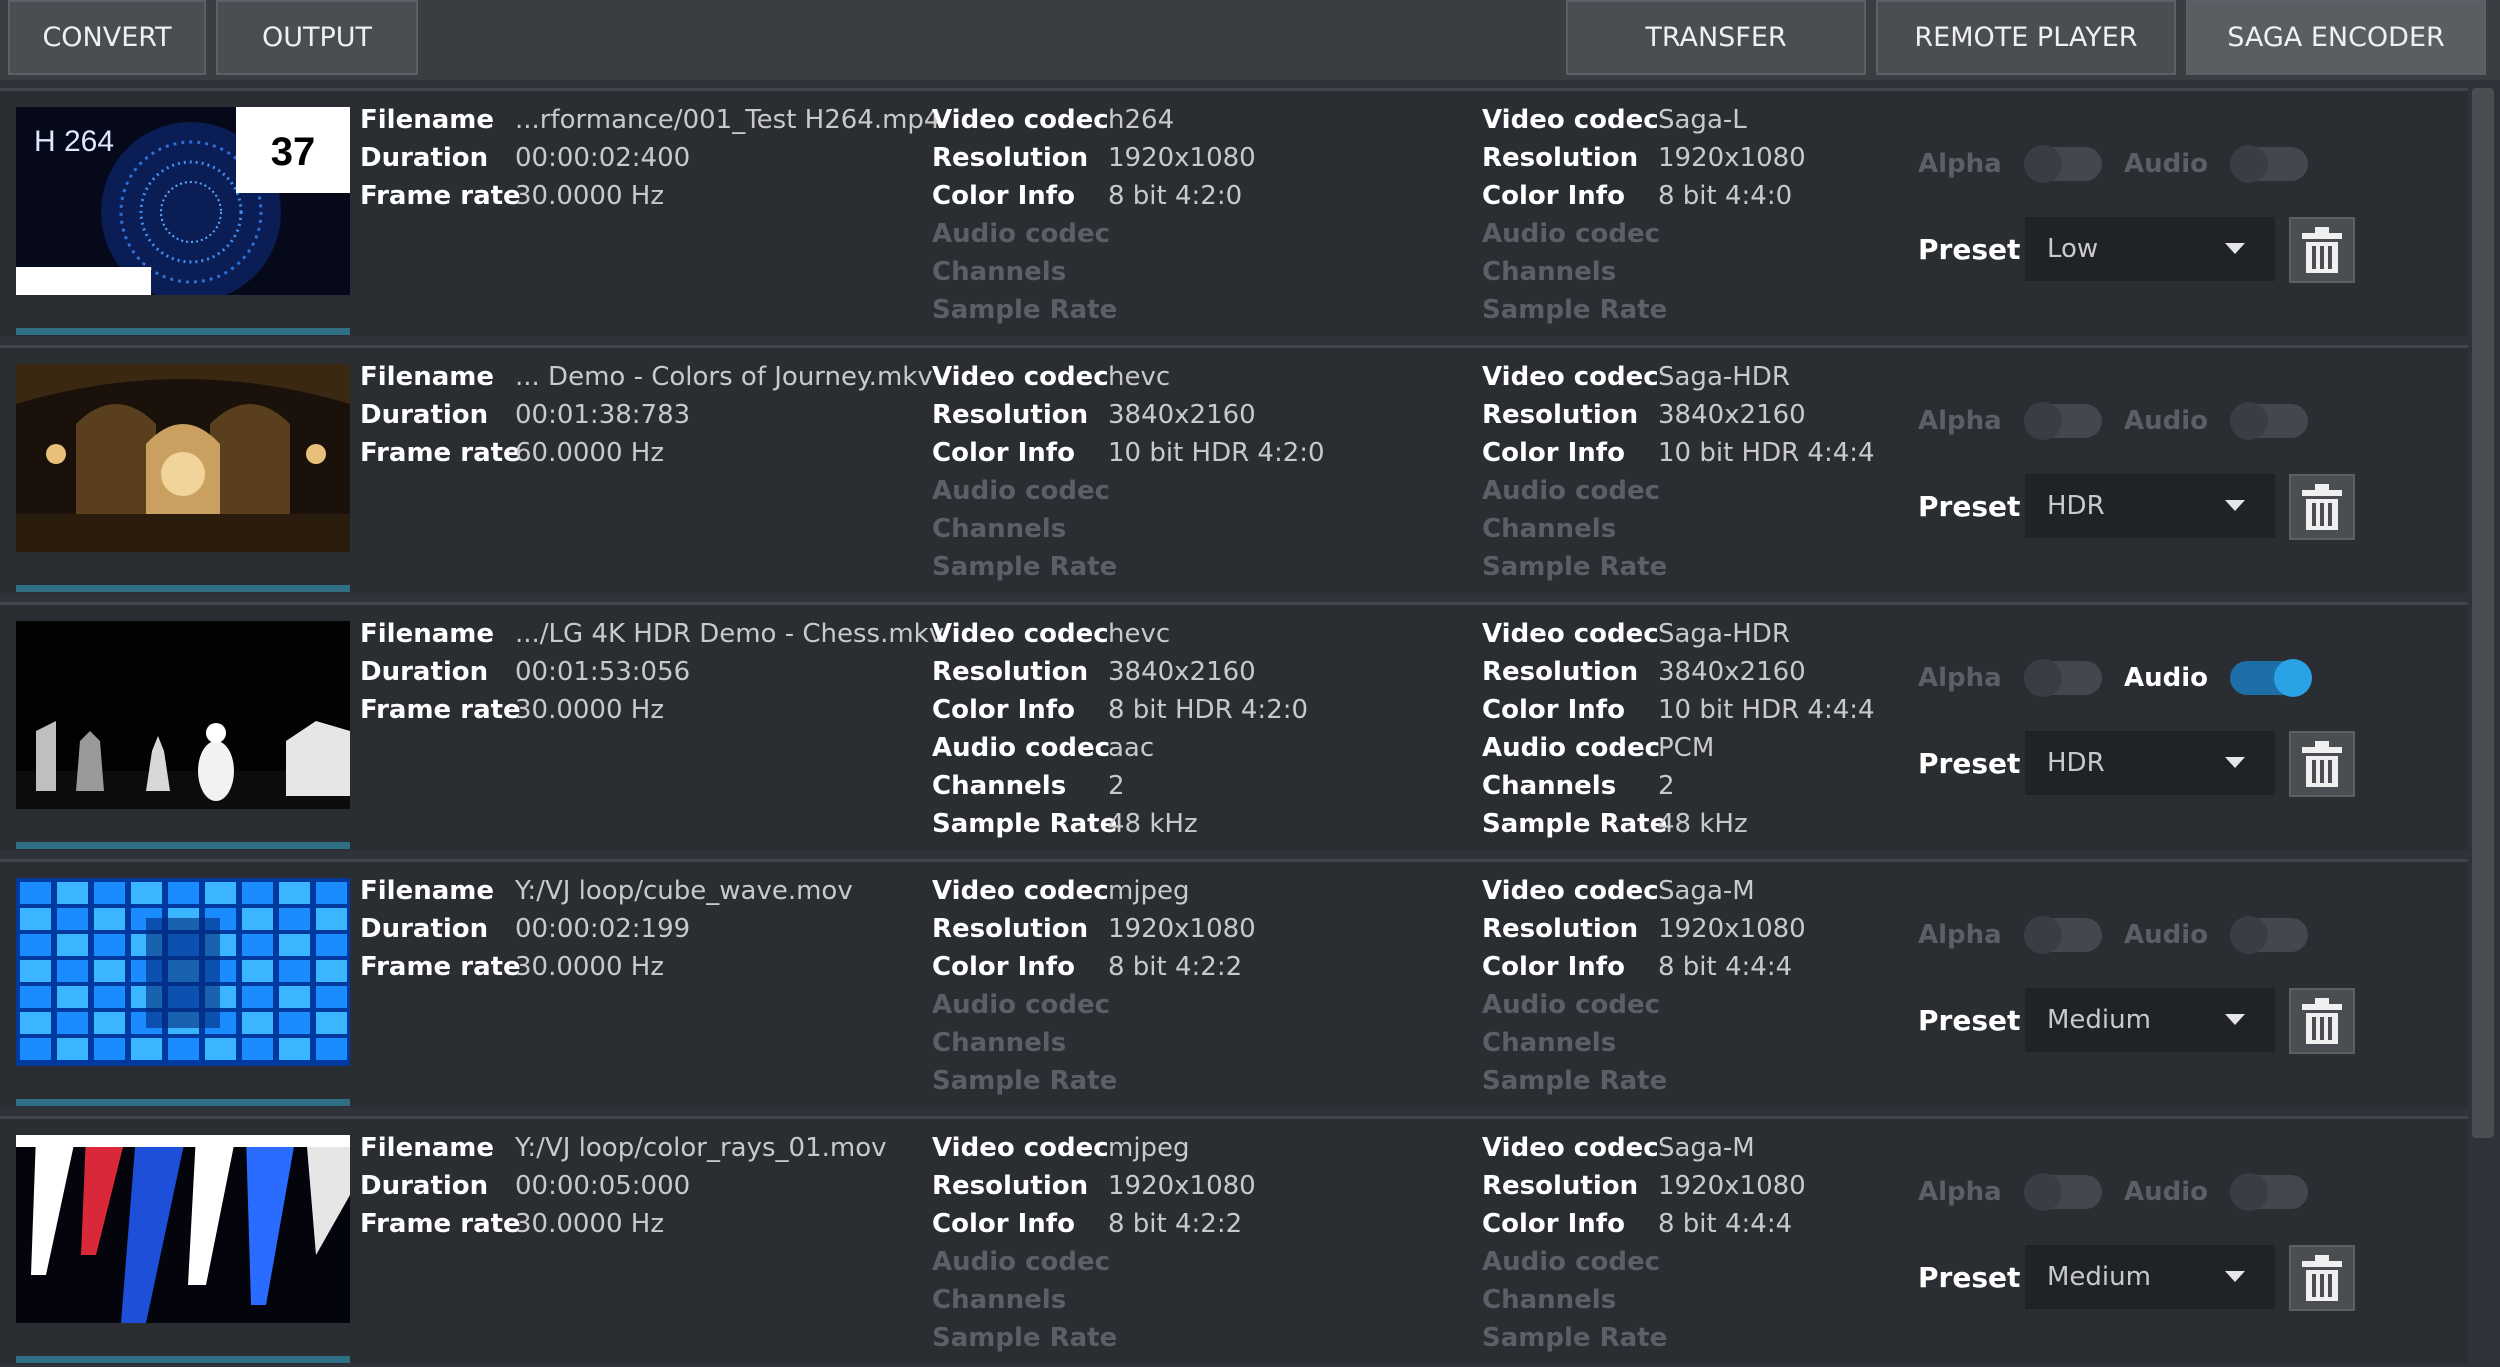  Describe the element at coordinates (1716, 37) in the screenshot. I see `transfer-tab: TRANSFER` at that location.